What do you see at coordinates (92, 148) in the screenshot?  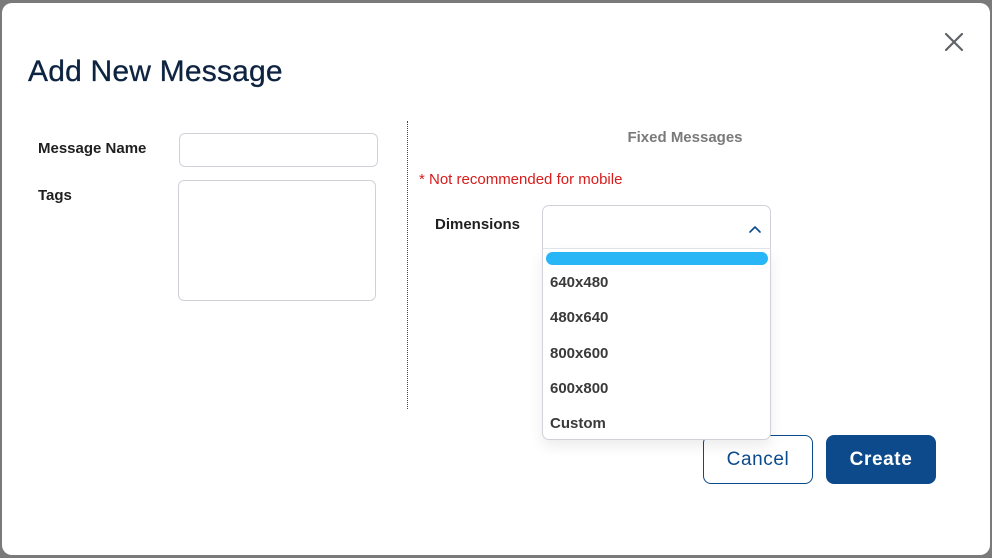 I see `message-name-label: Message Name` at bounding box center [92, 148].